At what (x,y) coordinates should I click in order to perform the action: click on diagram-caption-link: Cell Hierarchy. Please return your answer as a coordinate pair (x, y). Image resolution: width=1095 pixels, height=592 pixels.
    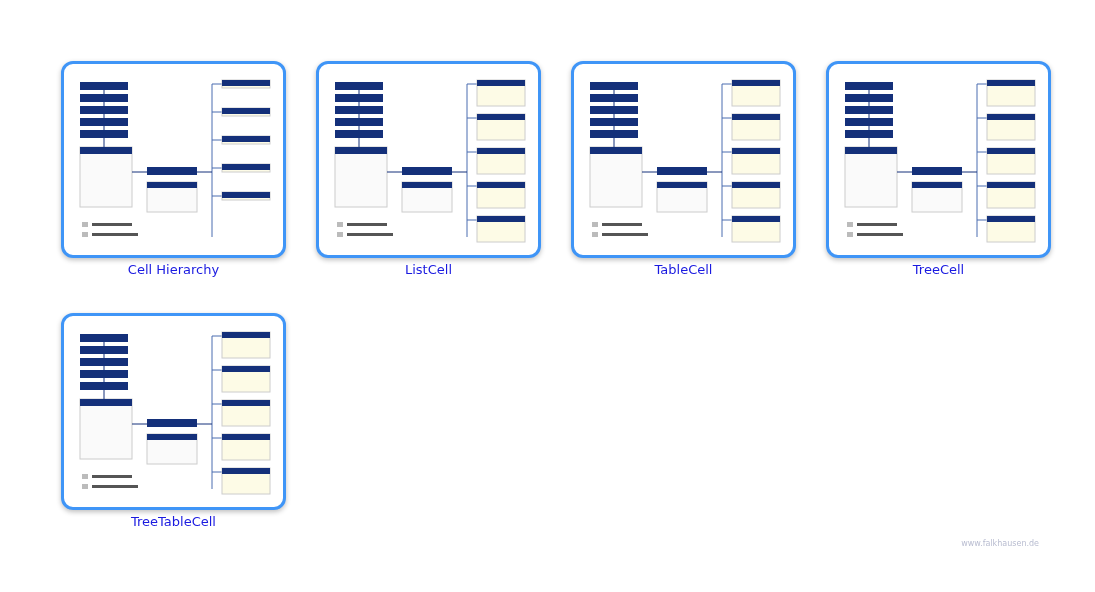
    Looking at the image, I should click on (173, 269).